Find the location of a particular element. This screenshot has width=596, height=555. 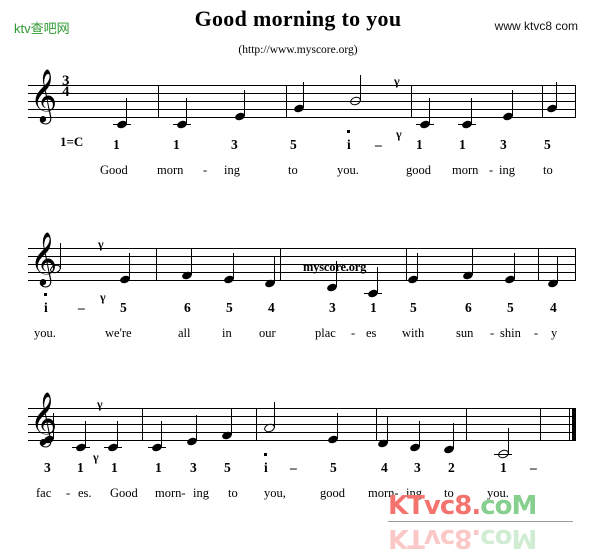

watermark-reflection-red: KTvc8. is located at coordinates (434, 538).